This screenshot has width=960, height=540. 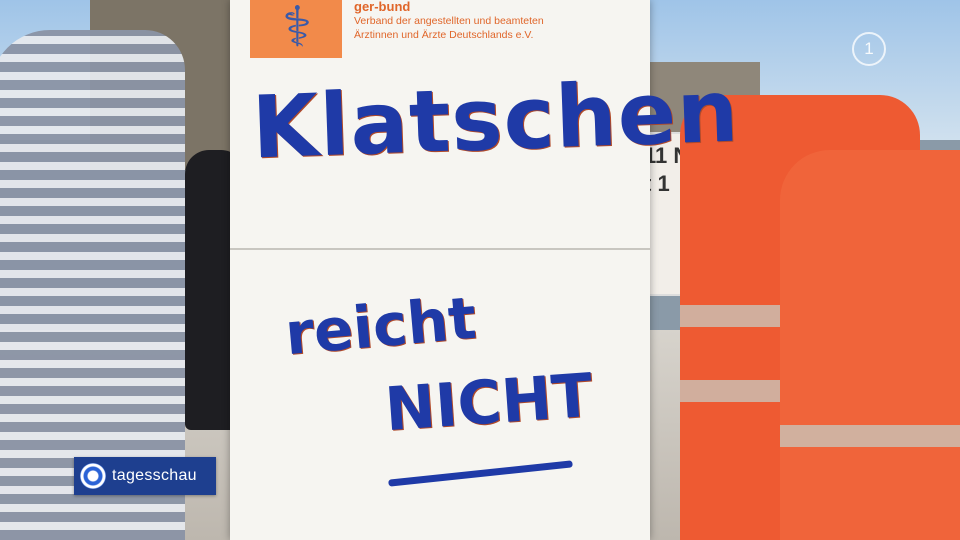 What do you see at coordinates (869, 49) in the screenshot?
I see `channel-corner-logo: 1` at bounding box center [869, 49].